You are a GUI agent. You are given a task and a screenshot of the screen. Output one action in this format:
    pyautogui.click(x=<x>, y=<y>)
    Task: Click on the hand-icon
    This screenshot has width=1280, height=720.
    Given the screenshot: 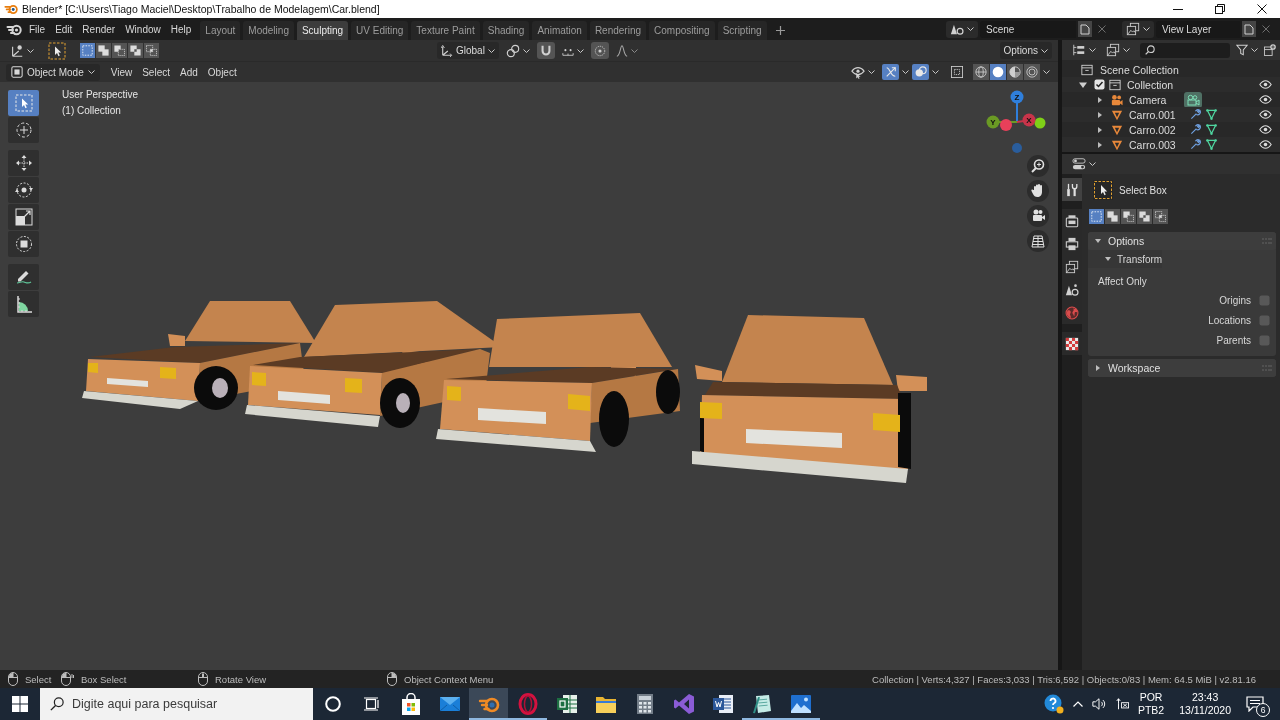 What is the action you would take?
    pyautogui.click(x=1038, y=191)
    